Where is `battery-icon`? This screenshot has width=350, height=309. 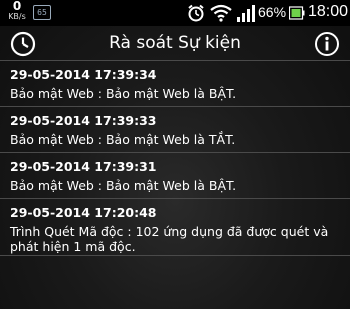 battery-icon is located at coordinates (297, 13).